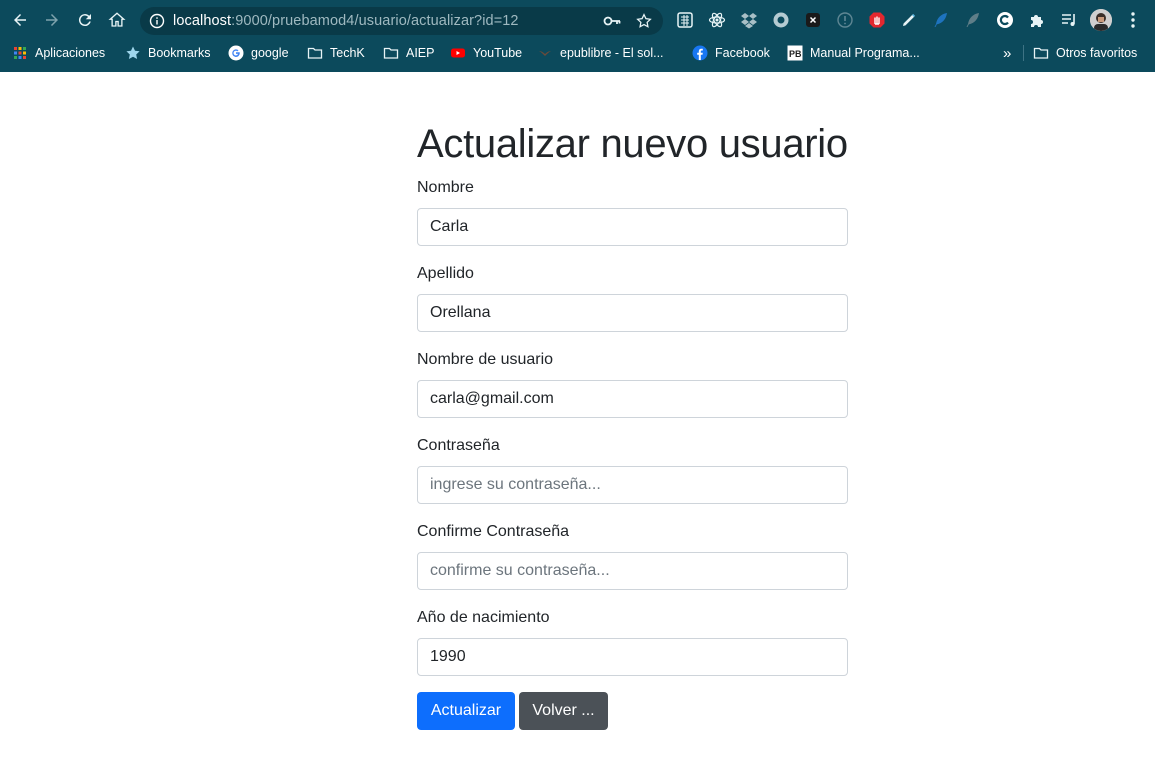  Describe the element at coordinates (749, 20) in the screenshot. I see `dropbox-icon` at that location.